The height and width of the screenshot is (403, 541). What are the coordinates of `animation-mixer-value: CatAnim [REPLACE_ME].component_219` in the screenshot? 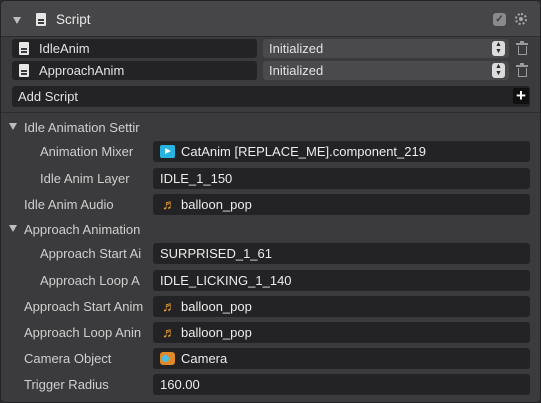 It's located at (303, 151).